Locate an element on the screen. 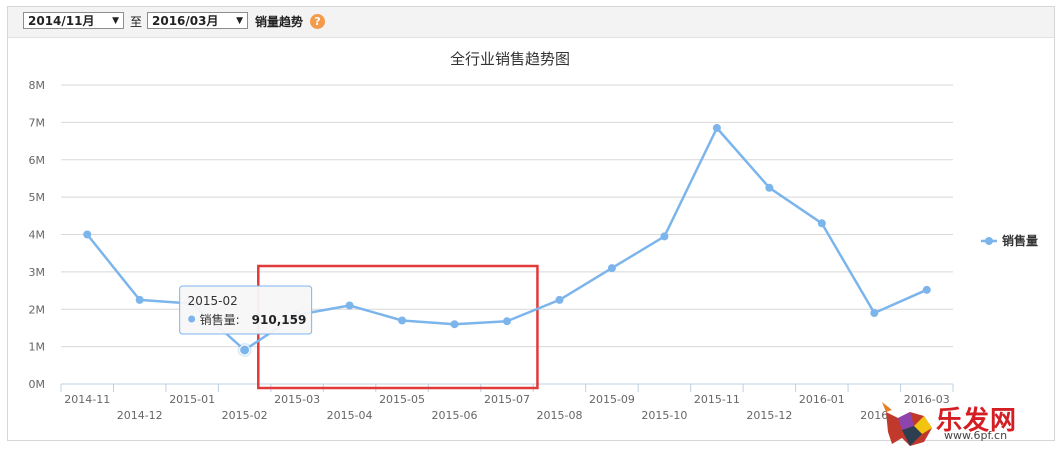 This screenshot has height=460, width=1058. x-tick-label: 2016-01 is located at coordinates (822, 399).